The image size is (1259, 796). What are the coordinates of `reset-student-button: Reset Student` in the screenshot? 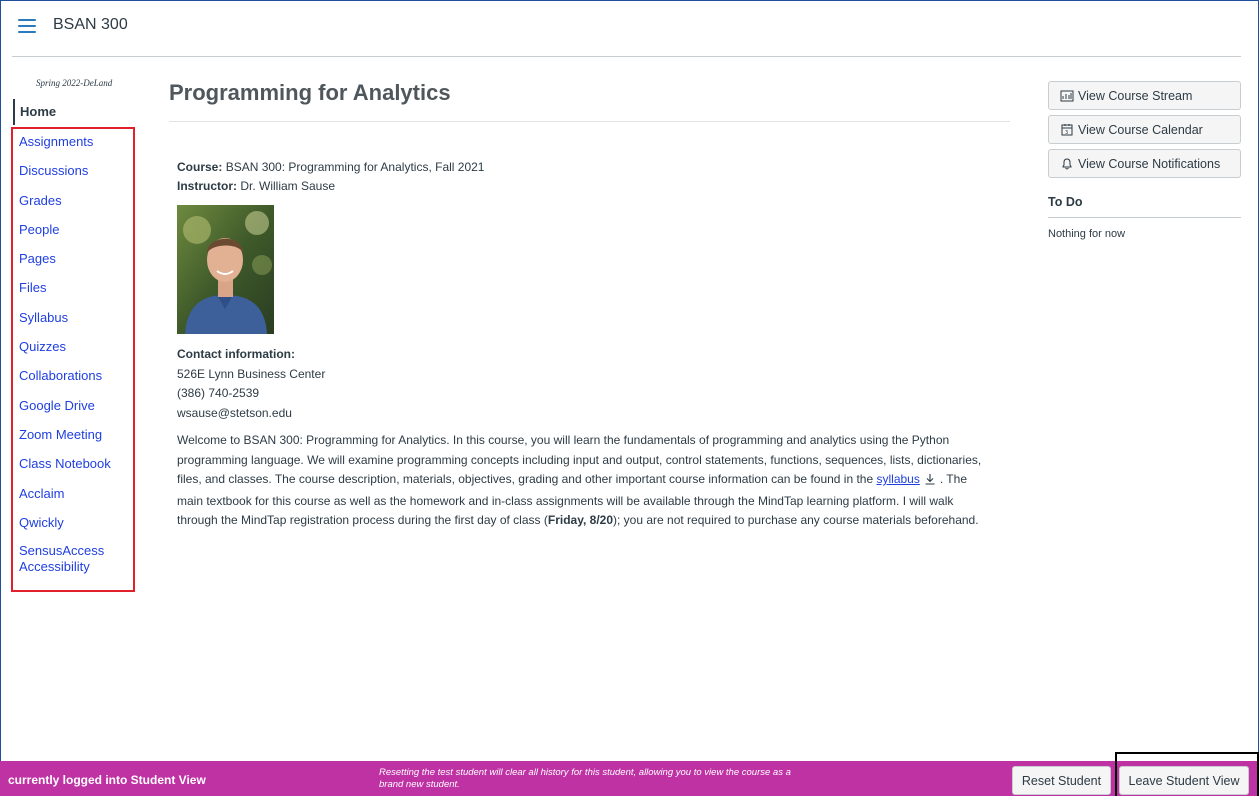 It's located at (1061, 780).